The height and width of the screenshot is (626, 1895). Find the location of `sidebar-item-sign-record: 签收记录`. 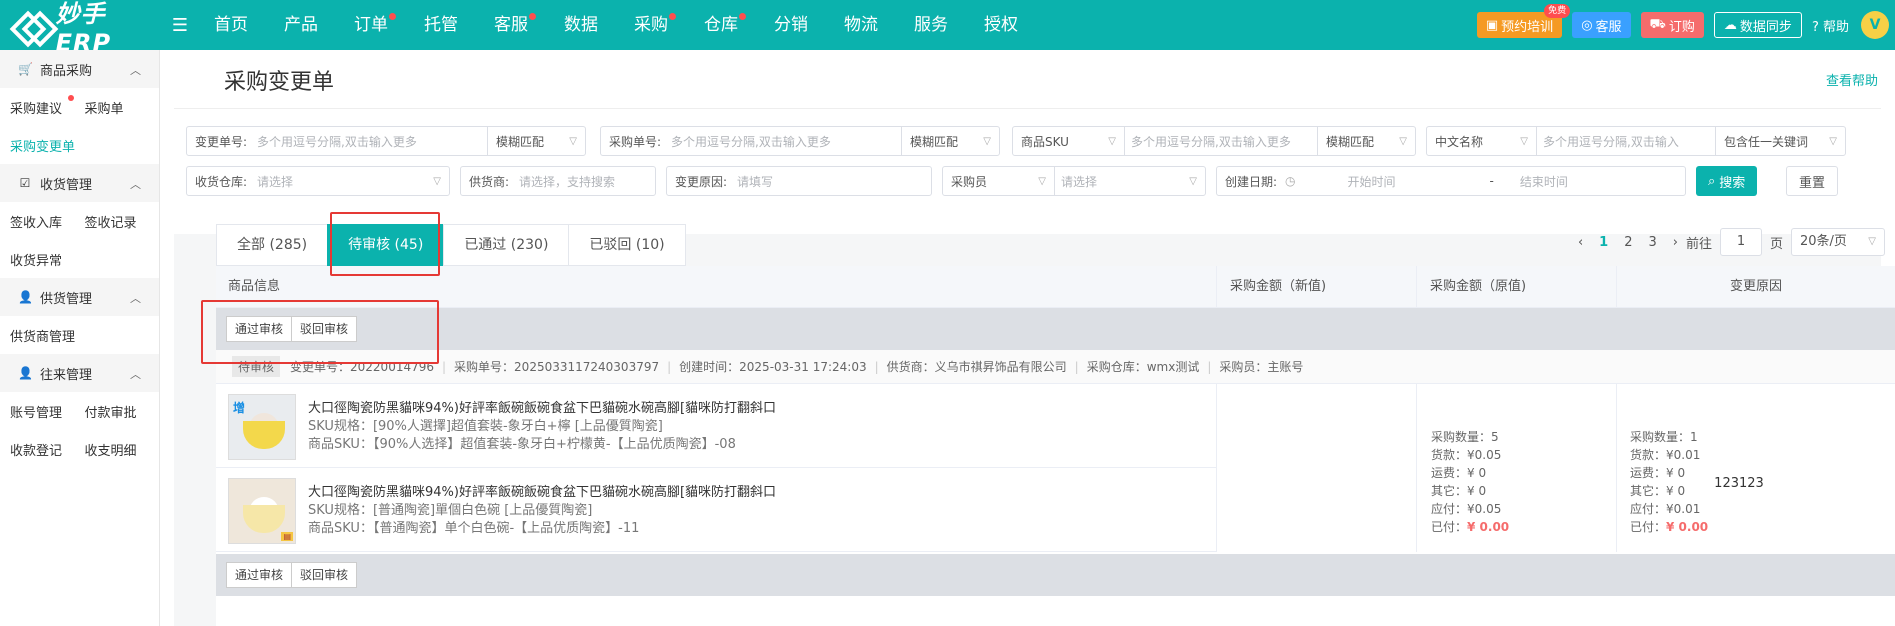

sidebar-item-sign-record: 签收记录 is located at coordinates (122, 221).